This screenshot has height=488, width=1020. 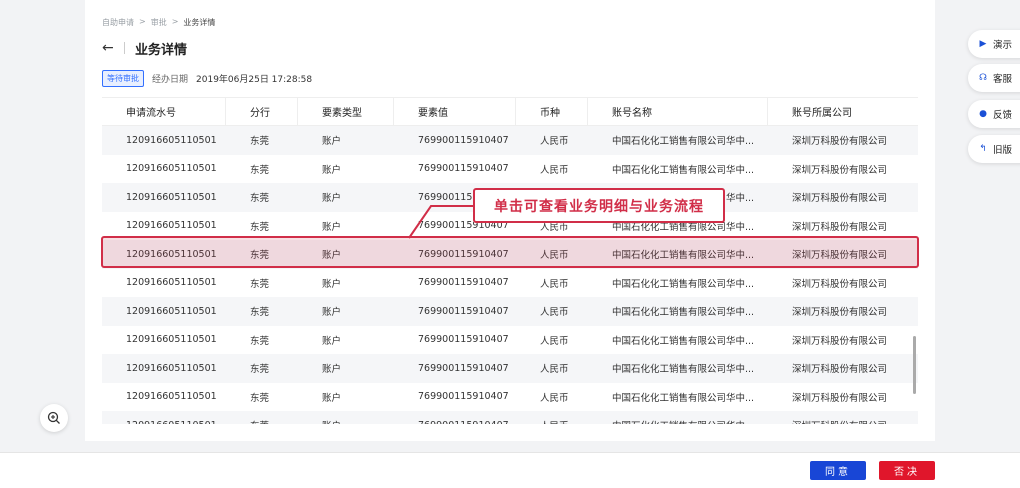 What do you see at coordinates (983, 78) in the screenshot?
I see `headset-icon: ☊` at bounding box center [983, 78].